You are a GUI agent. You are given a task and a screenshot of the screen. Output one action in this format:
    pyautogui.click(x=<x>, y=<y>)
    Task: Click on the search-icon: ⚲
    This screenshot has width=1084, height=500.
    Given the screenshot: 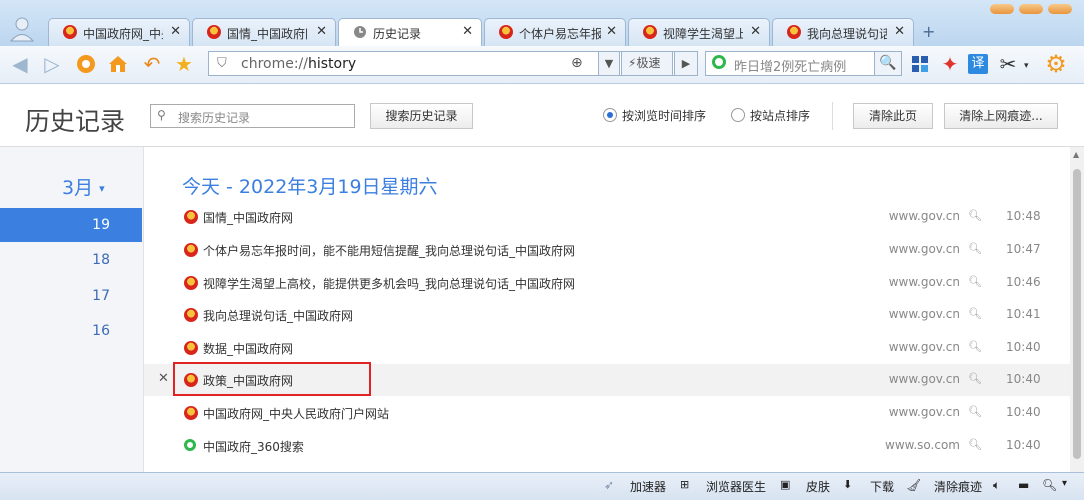 What is the action you would take?
    pyautogui.click(x=161, y=115)
    